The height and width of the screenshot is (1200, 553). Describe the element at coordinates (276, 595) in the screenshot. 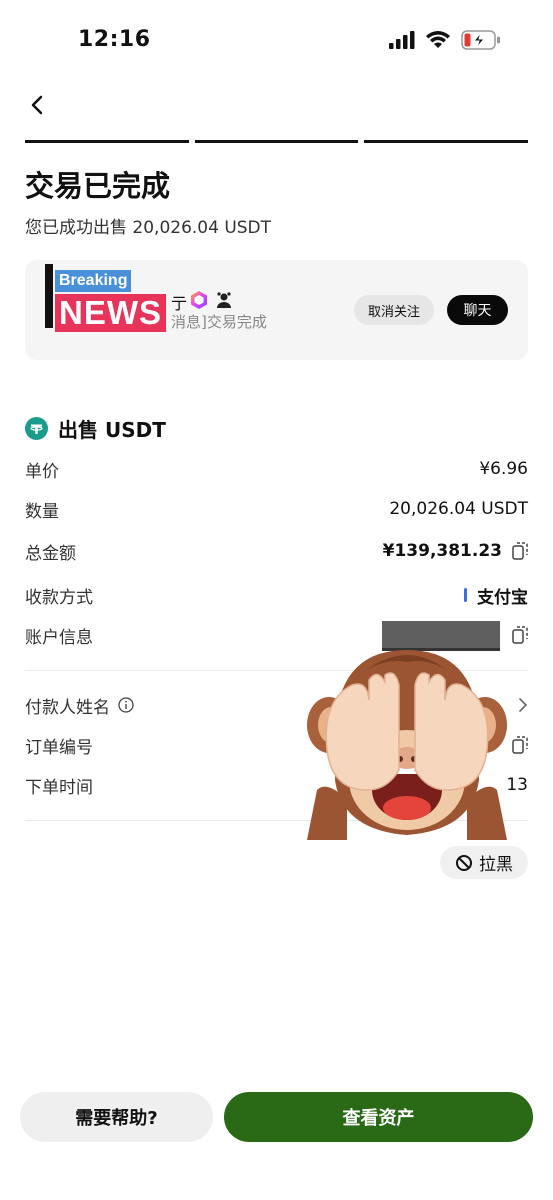

I see `row-payment-method: 收款方式 支付宝` at that location.